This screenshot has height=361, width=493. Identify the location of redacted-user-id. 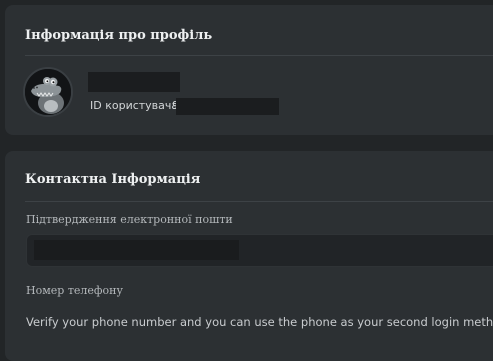
(227, 106).